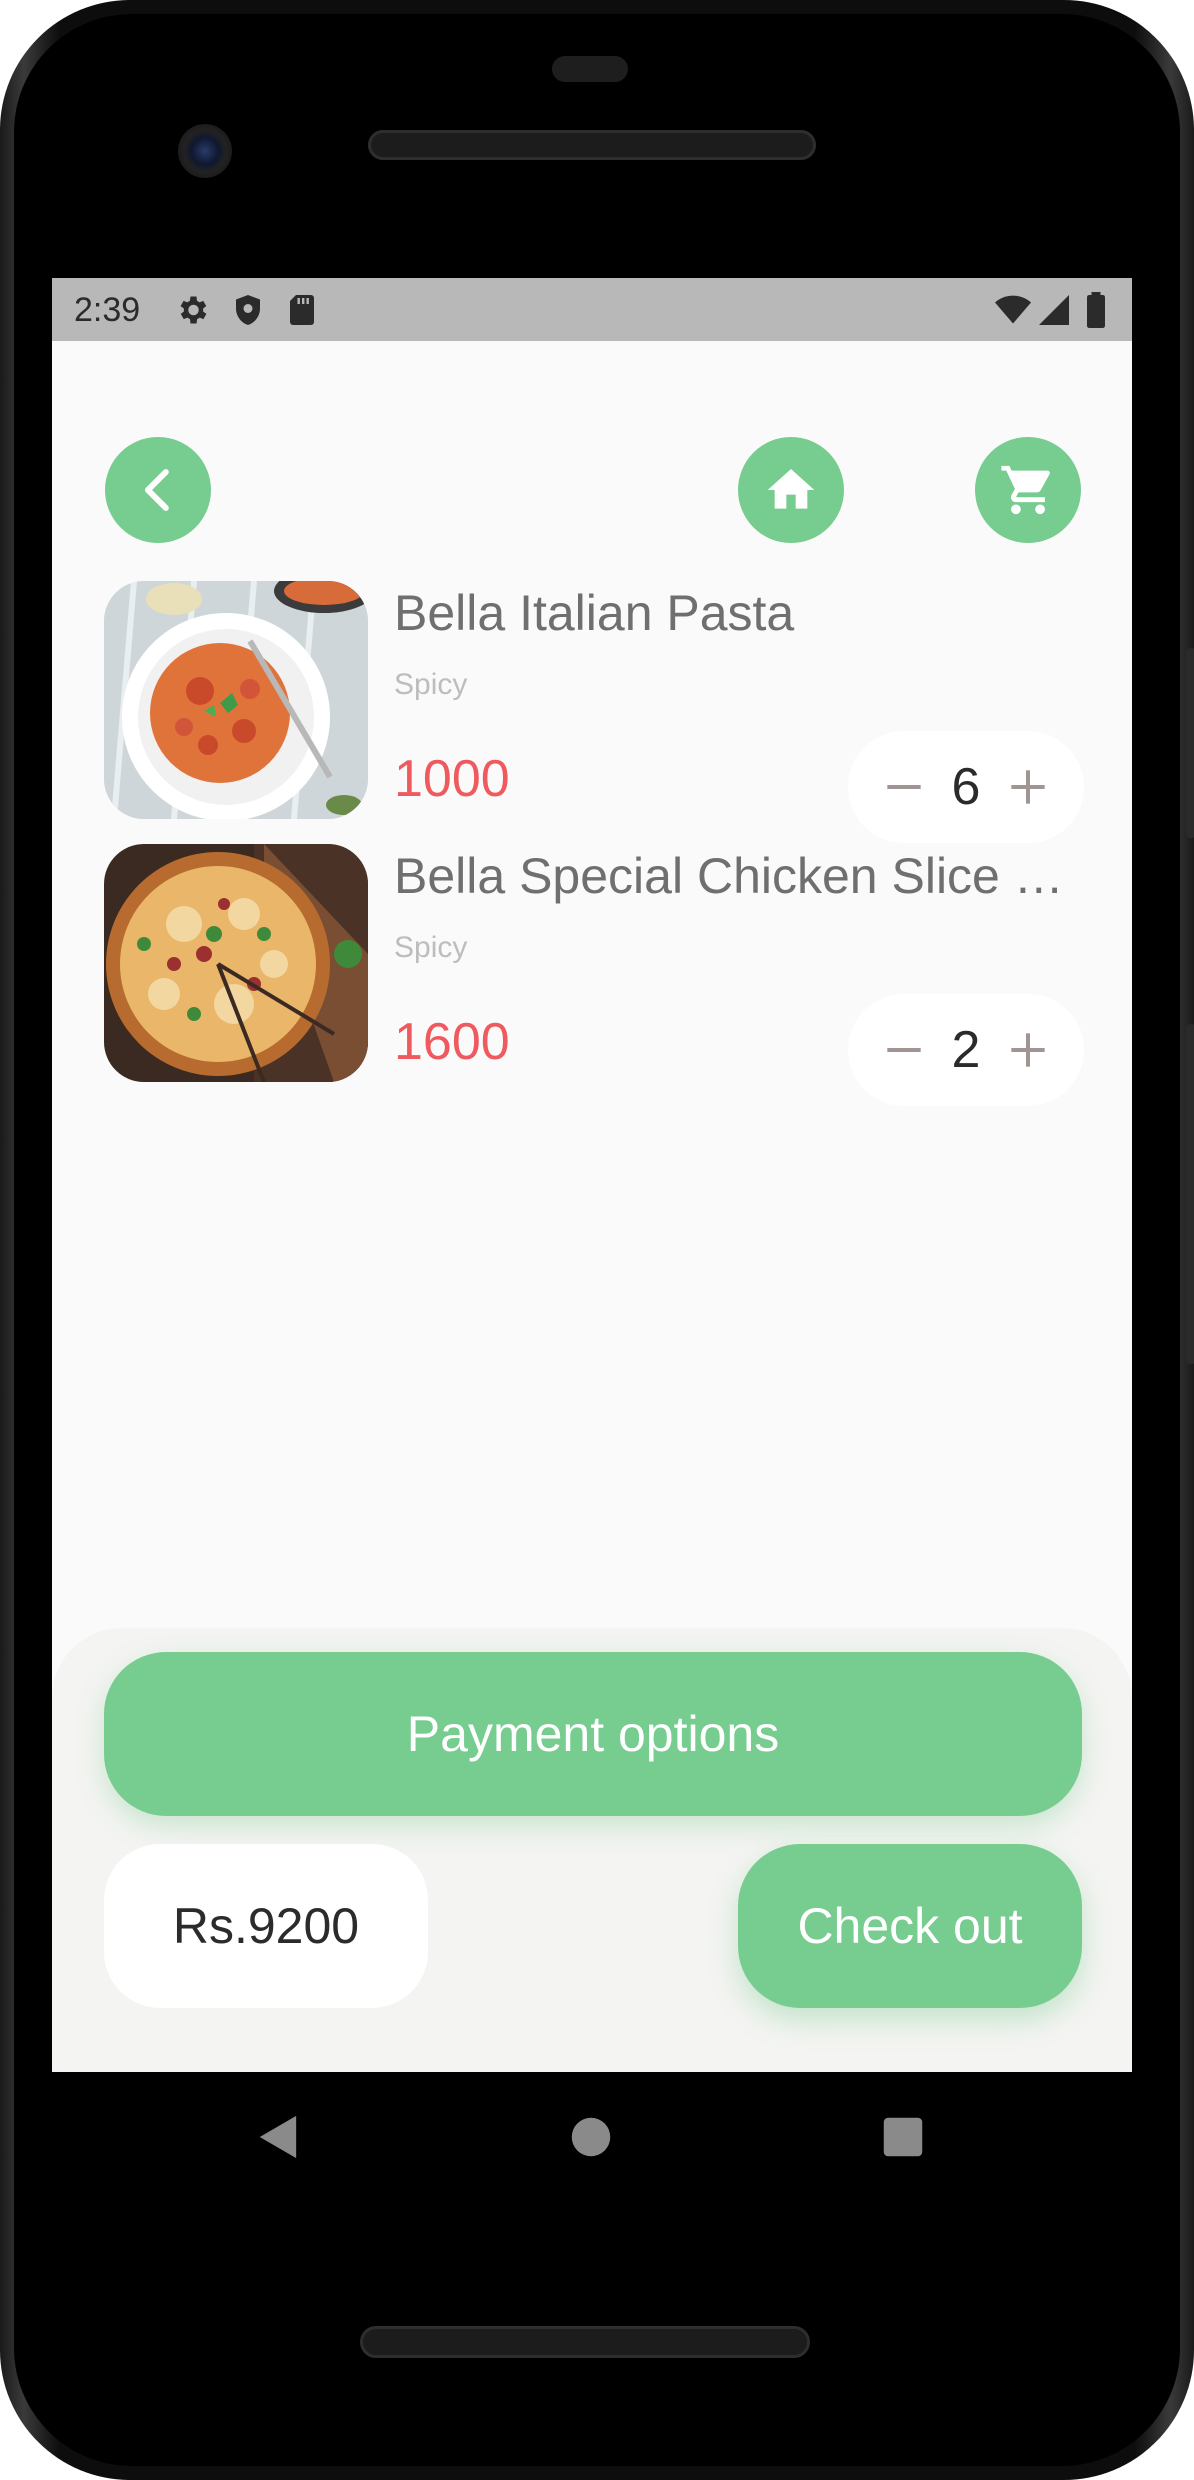 The image size is (1194, 2480). I want to click on recents-square-icon, so click(903, 2137).